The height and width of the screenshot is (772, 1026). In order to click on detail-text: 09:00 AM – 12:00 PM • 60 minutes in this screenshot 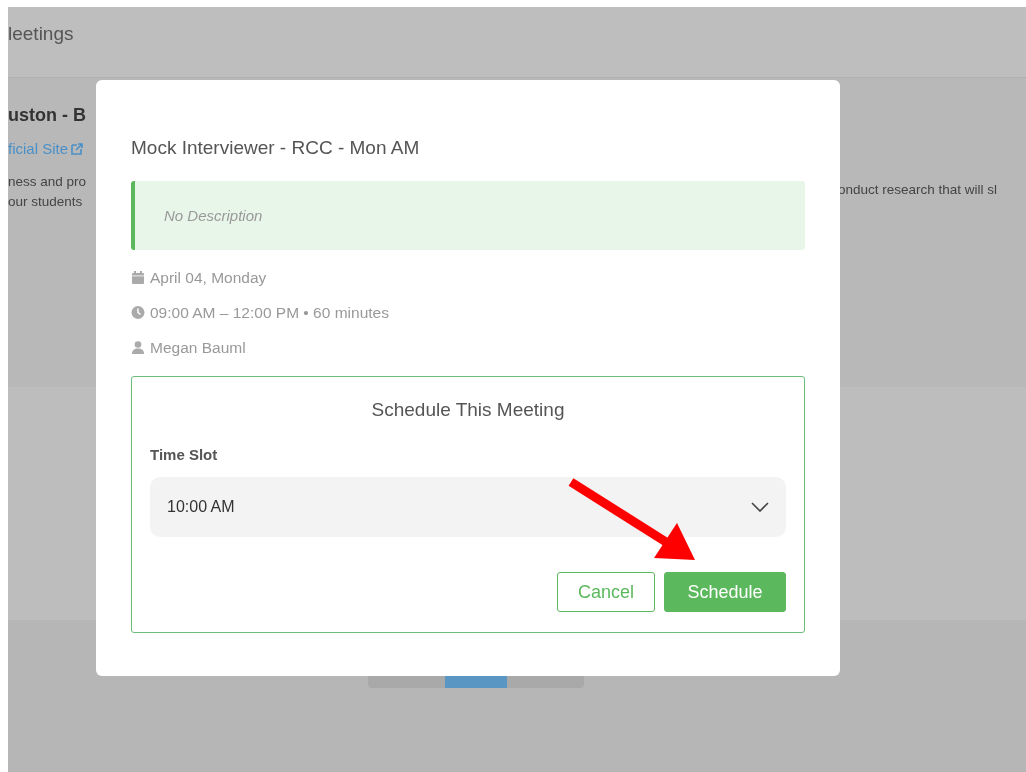, I will do `click(269, 312)`.